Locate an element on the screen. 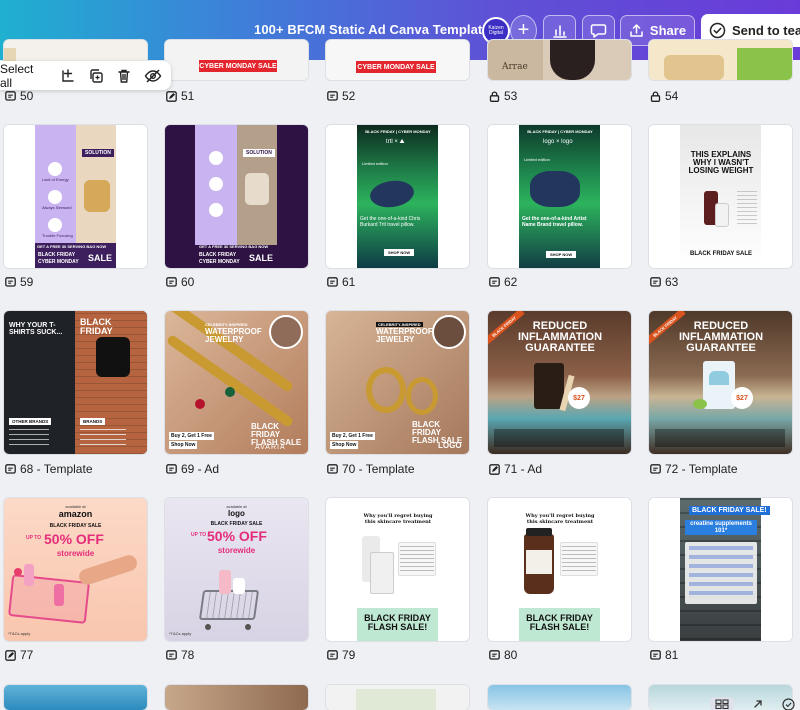 Image resolution: width=800 pixels, height=710 pixels. page-thumbnail-51: CYBER MONDAY SALE is located at coordinates (236, 60).